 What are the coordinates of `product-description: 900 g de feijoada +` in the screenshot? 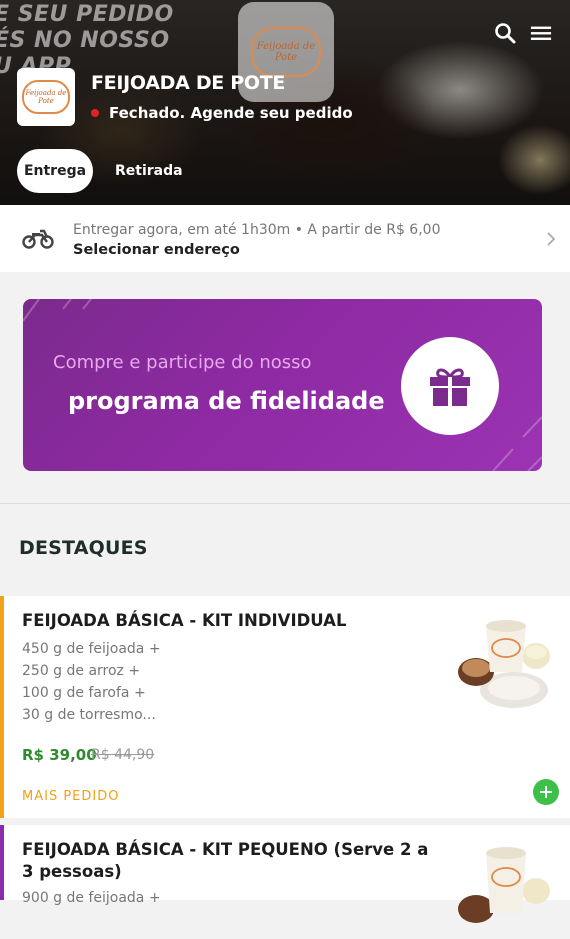 It's located at (91, 898).